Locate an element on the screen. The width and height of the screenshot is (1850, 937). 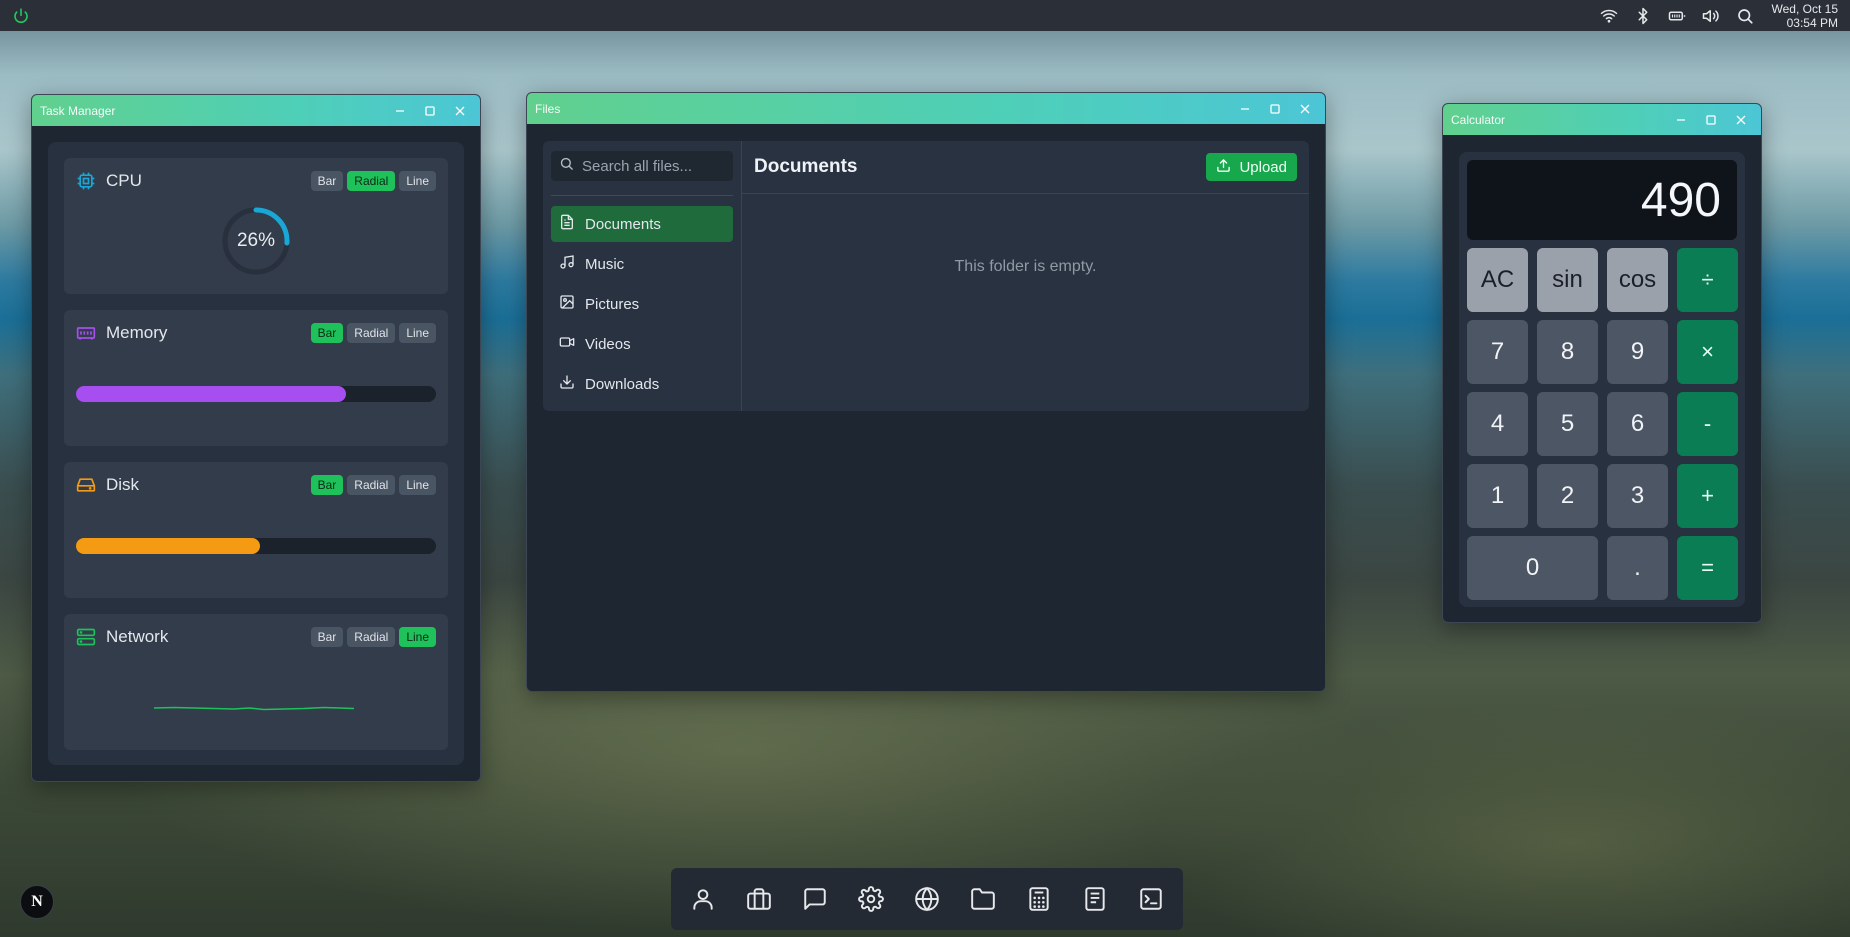
disk-bar-fill is located at coordinates (168, 546).